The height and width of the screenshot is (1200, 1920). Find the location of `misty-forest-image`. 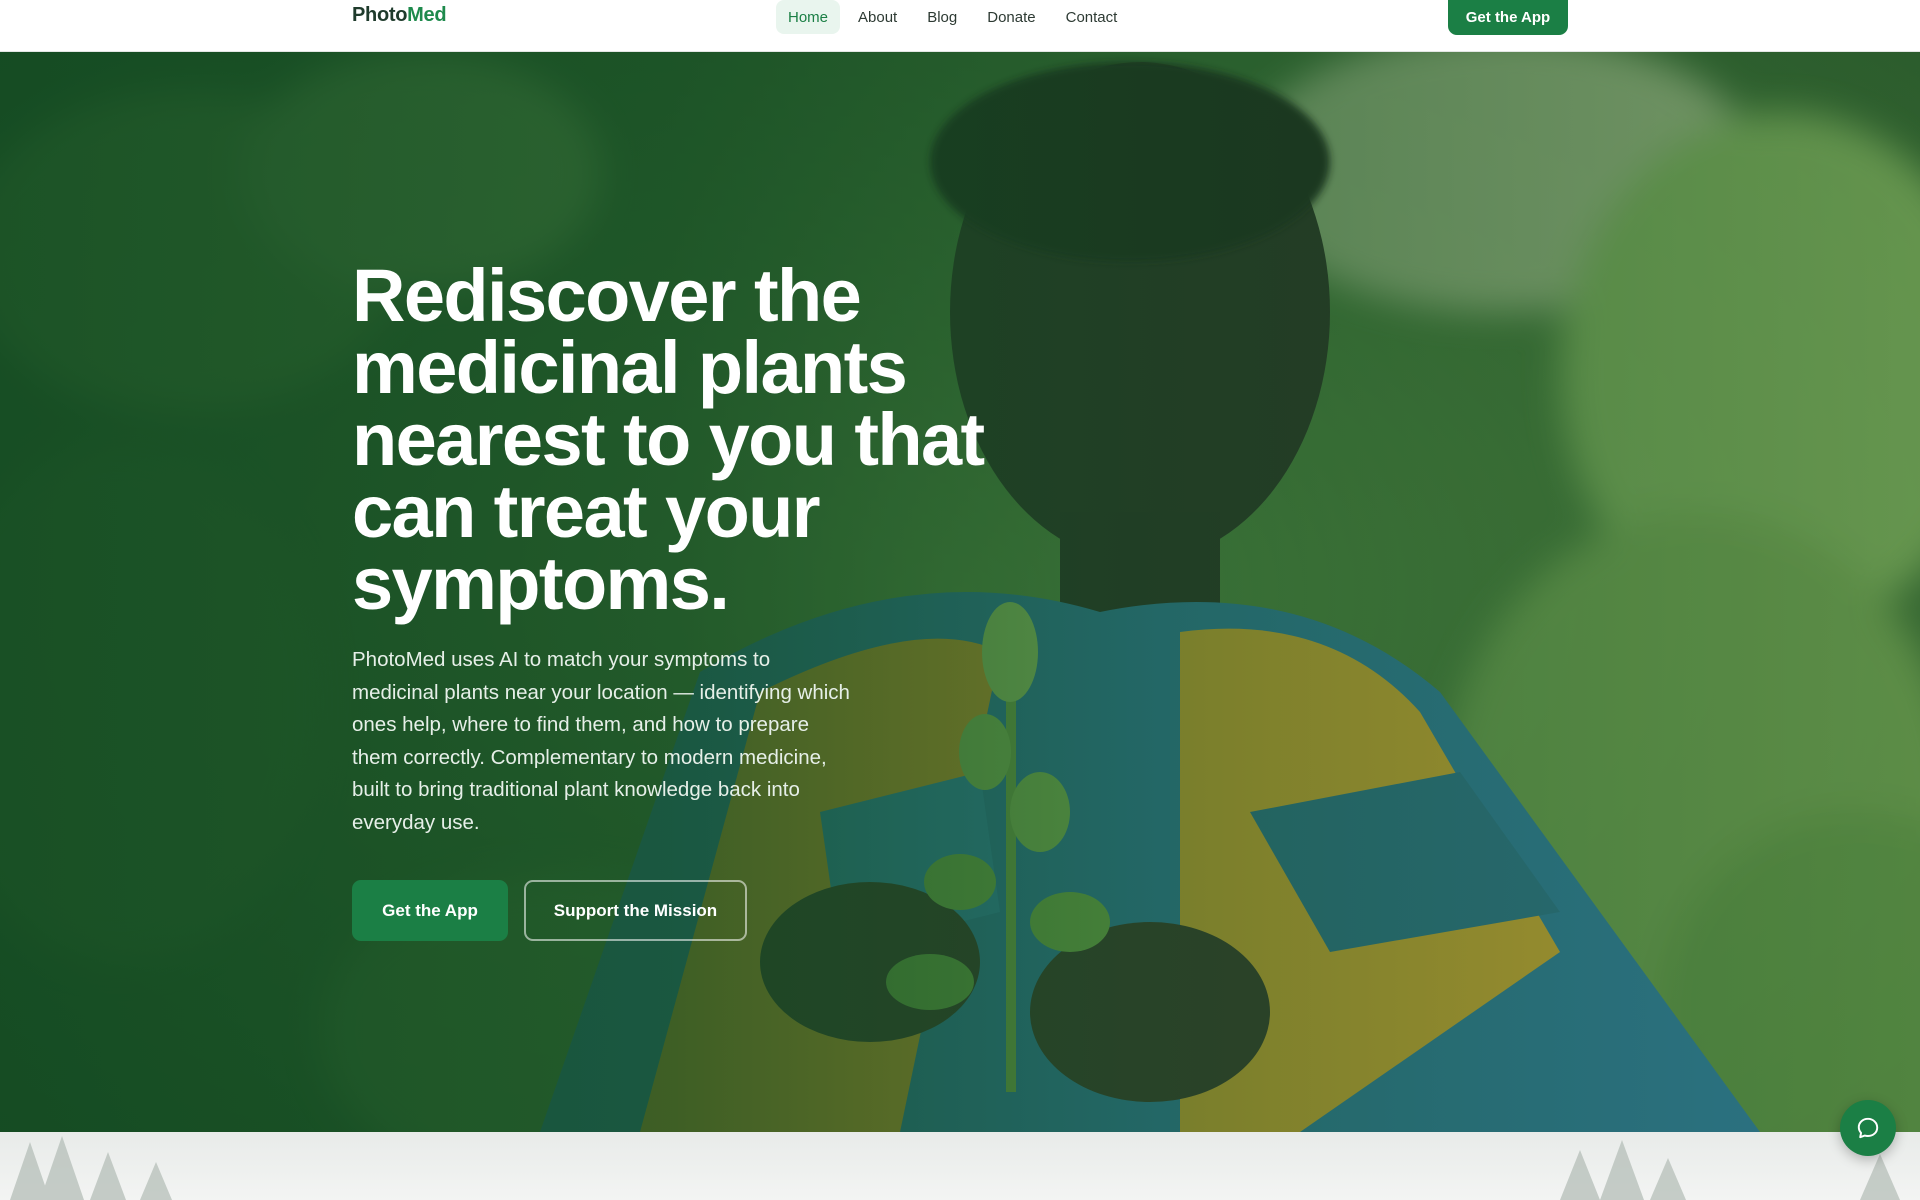

misty-forest-image is located at coordinates (955, 1168).